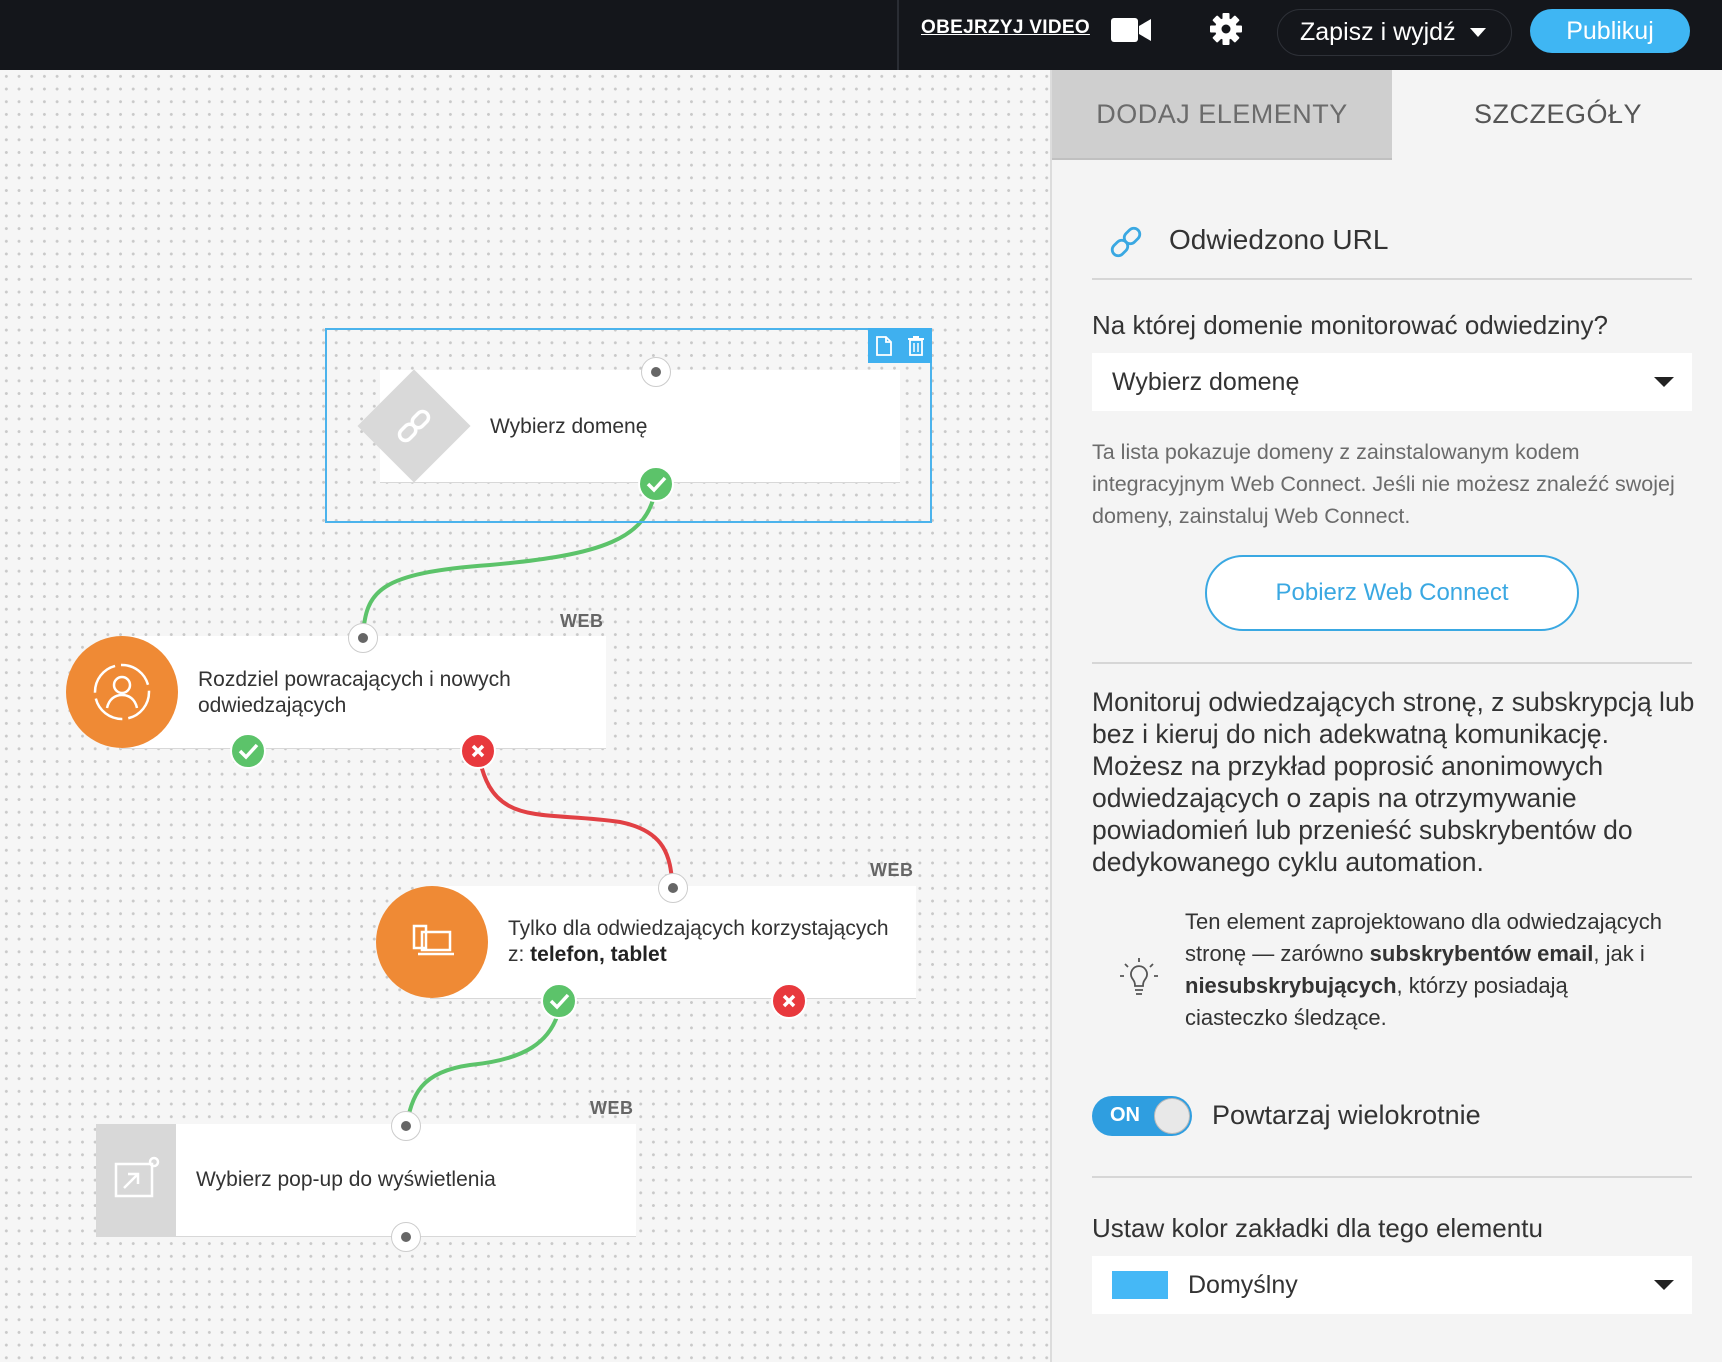 The width and height of the screenshot is (1722, 1362). Describe the element at coordinates (1125, 1115) in the screenshot. I see `toggle-state: ON` at that location.